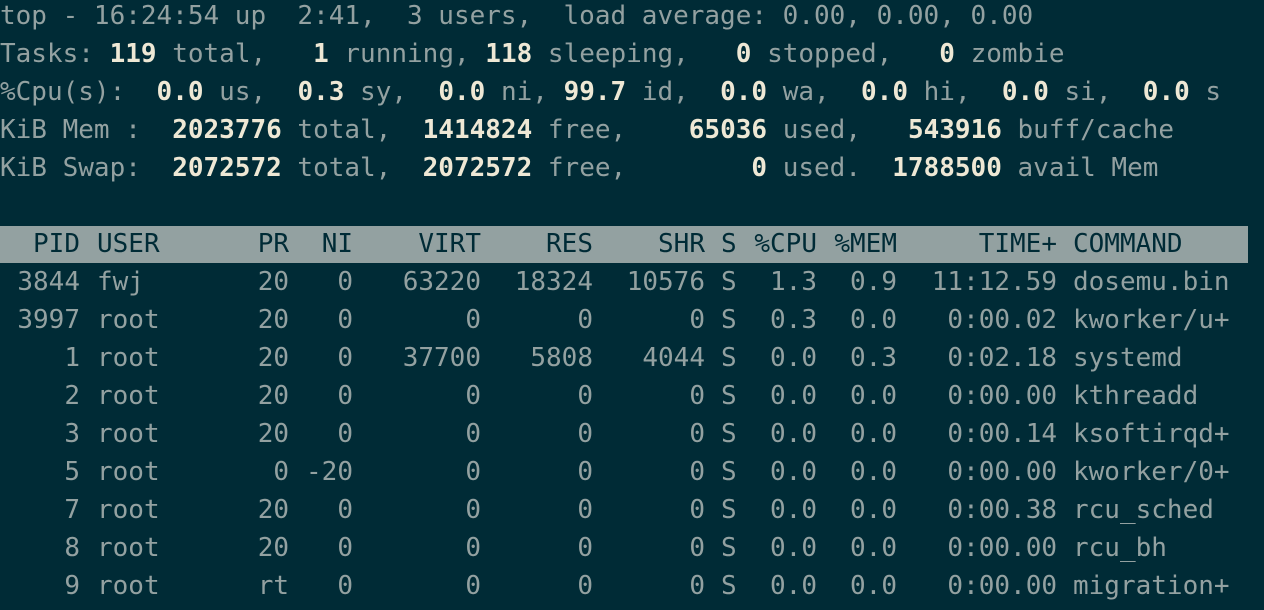 Image resolution: width=1264 pixels, height=610 pixels. Describe the element at coordinates (1168, 244) in the screenshot. I see `col-command: COMMAND` at that location.